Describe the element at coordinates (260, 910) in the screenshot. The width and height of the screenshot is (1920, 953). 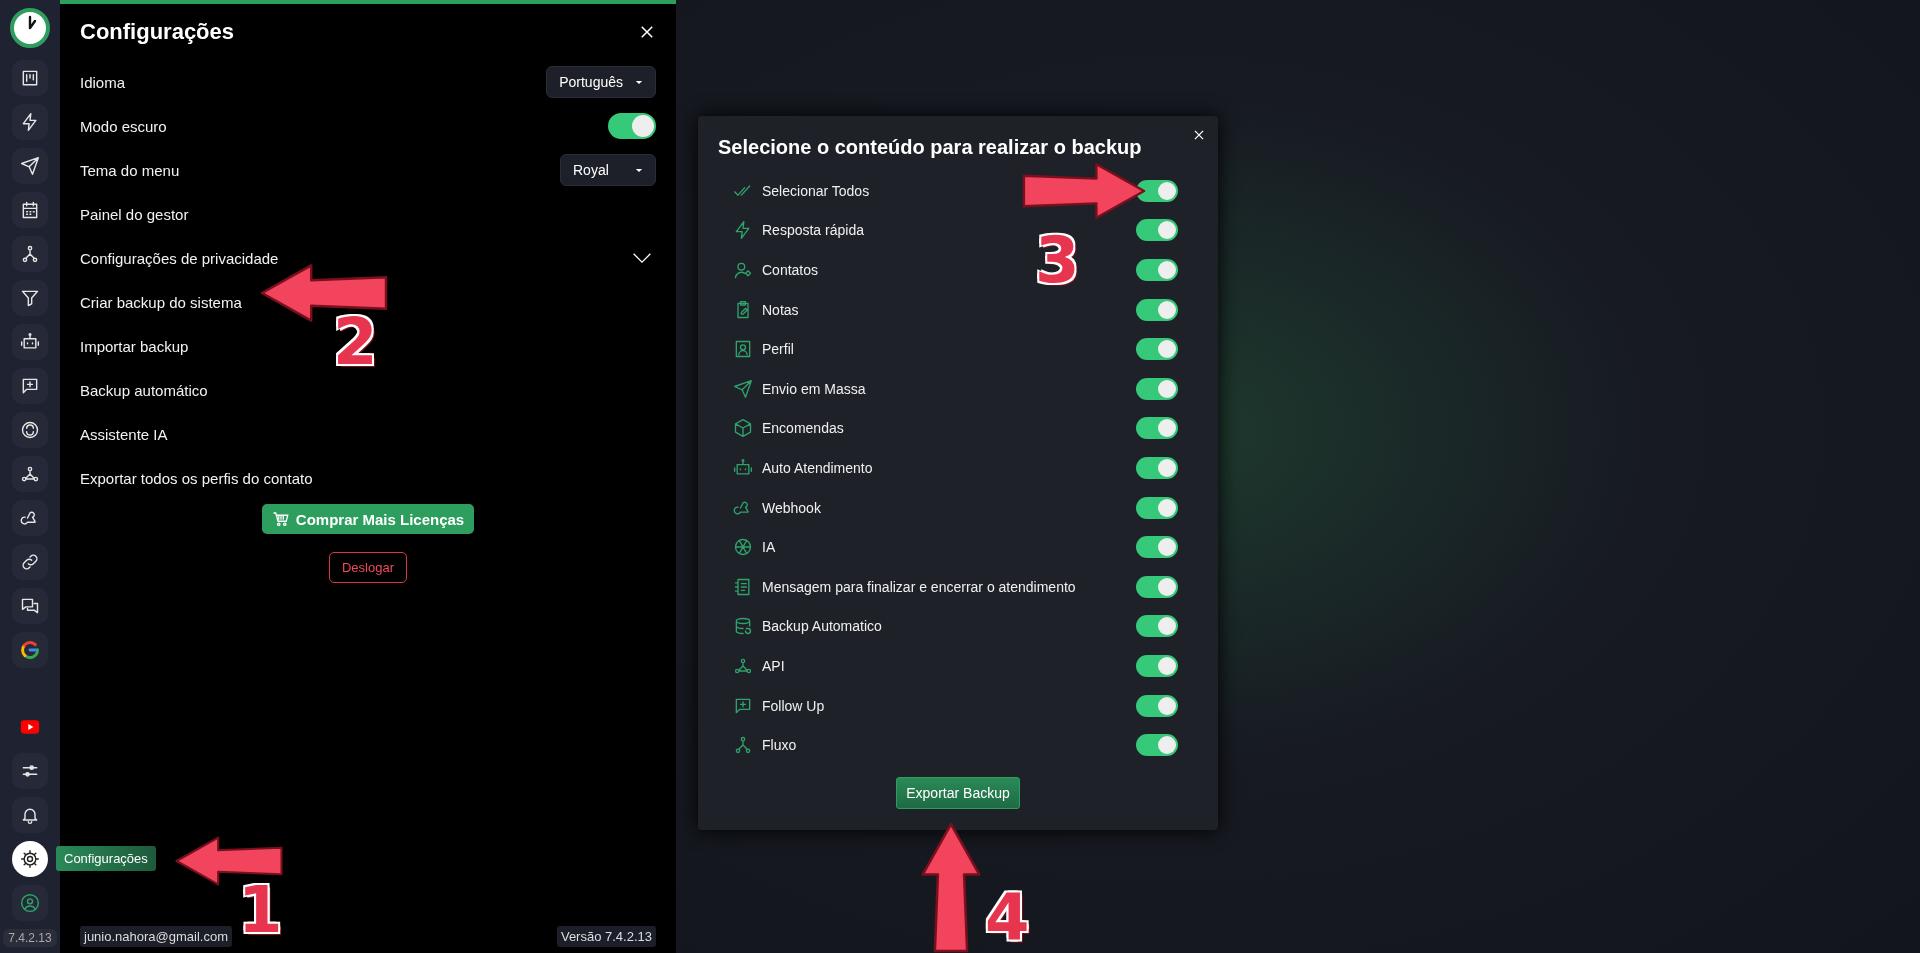
I see `step-number: 1` at that location.